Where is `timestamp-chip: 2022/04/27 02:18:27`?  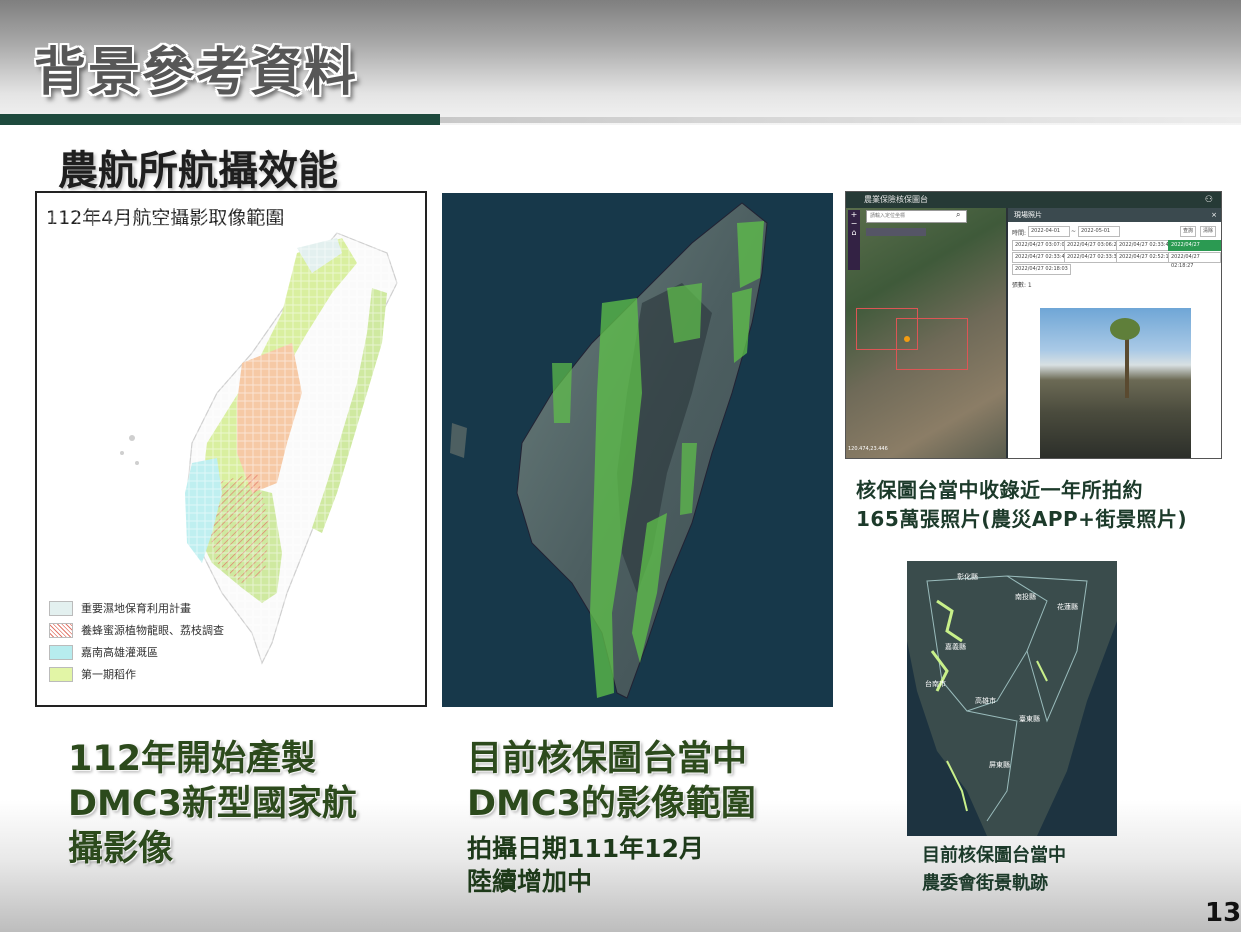 timestamp-chip: 2022/04/27 02:18:27 is located at coordinates (1194, 260).